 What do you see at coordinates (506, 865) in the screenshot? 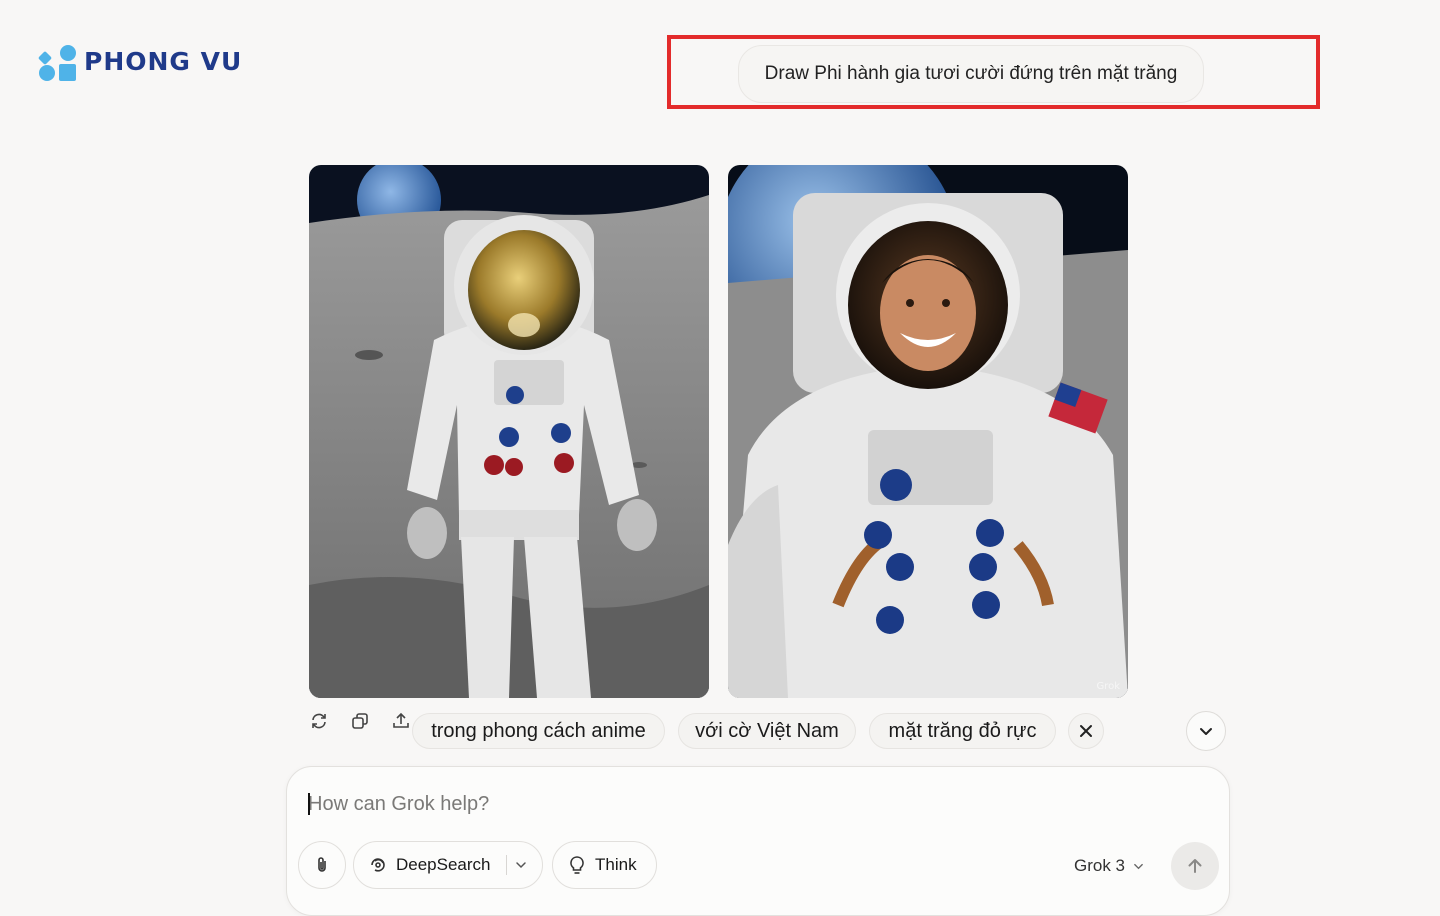
I see `divider` at bounding box center [506, 865].